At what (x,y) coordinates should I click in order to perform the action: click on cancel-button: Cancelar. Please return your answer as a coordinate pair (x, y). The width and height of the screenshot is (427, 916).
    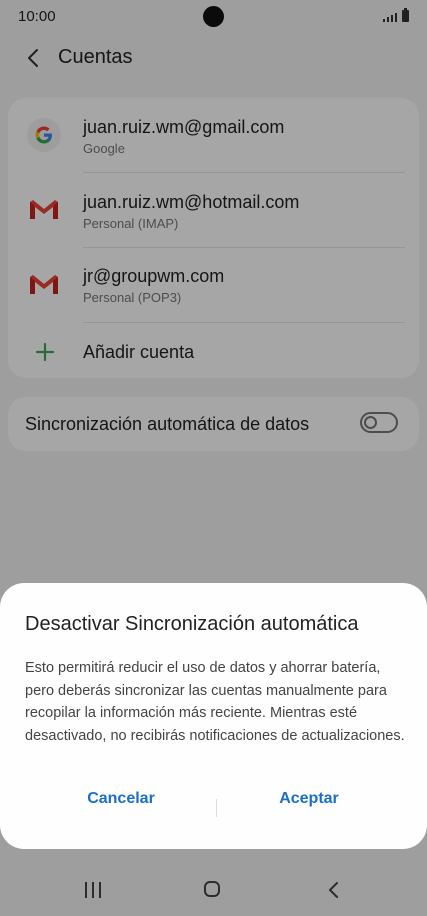
    Looking at the image, I should click on (121, 799).